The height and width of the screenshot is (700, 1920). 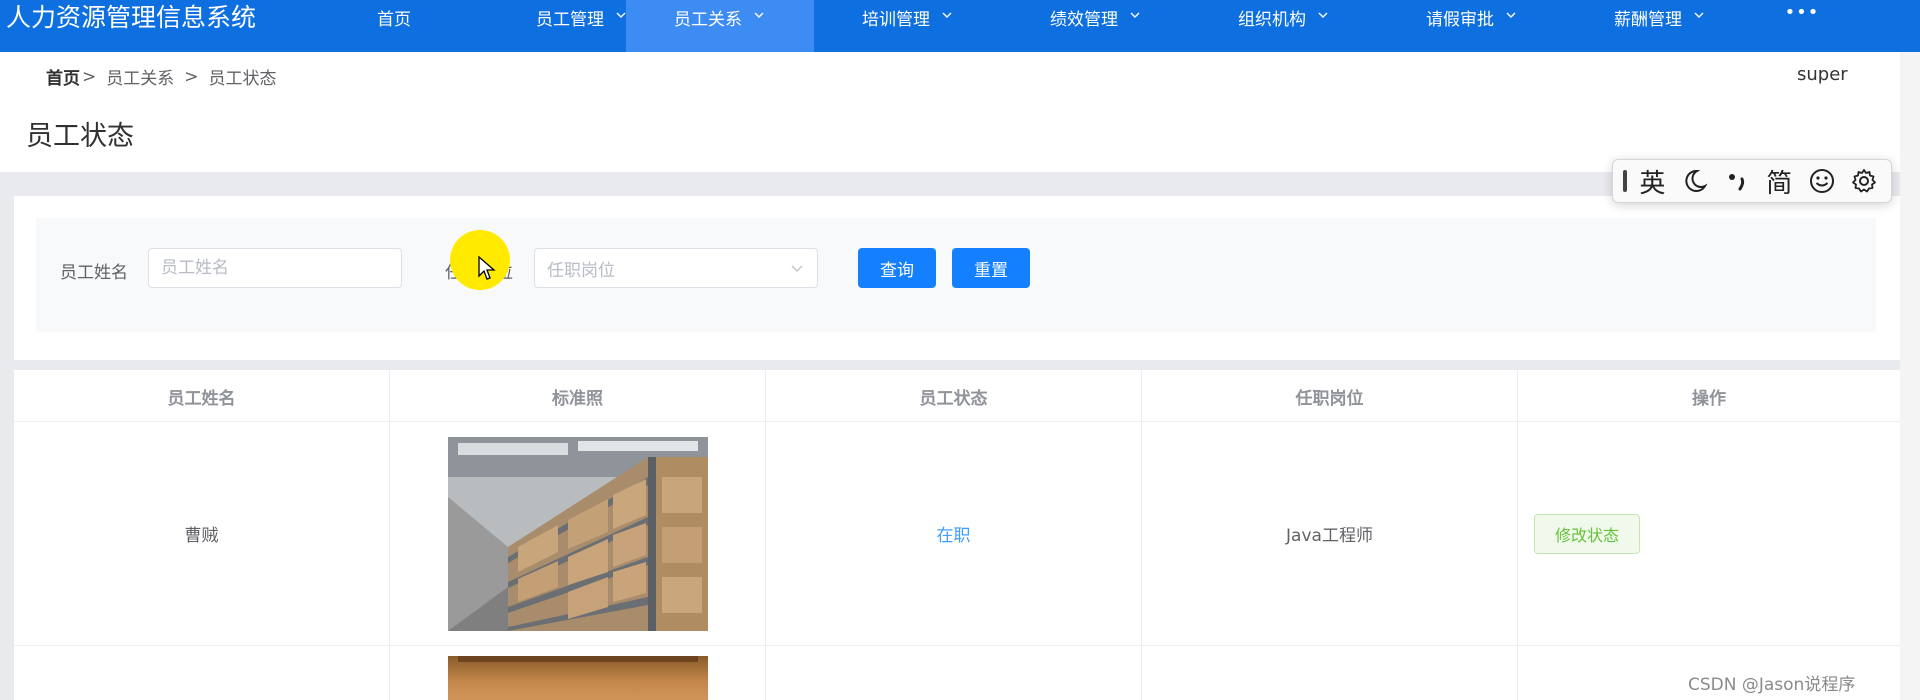 I want to click on post-select: 任职岗位, so click(x=676, y=268).